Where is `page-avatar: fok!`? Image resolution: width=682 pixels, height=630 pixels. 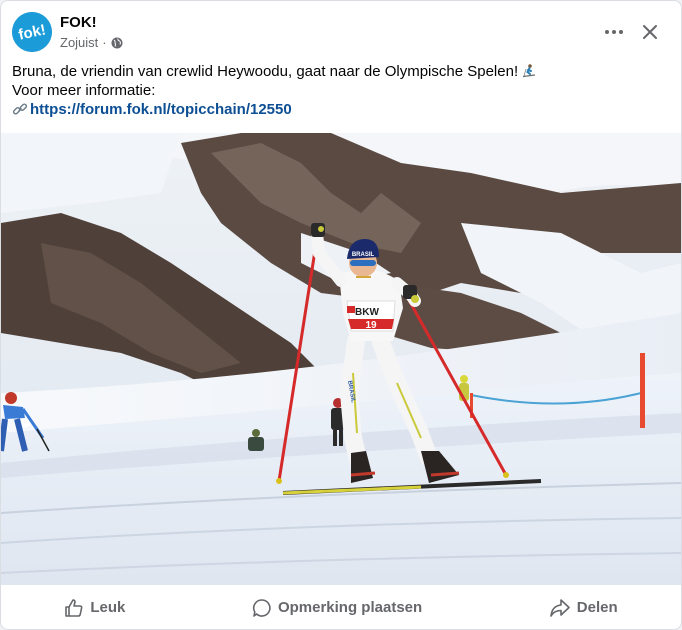 page-avatar: fok! is located at coordinates (32, 32).